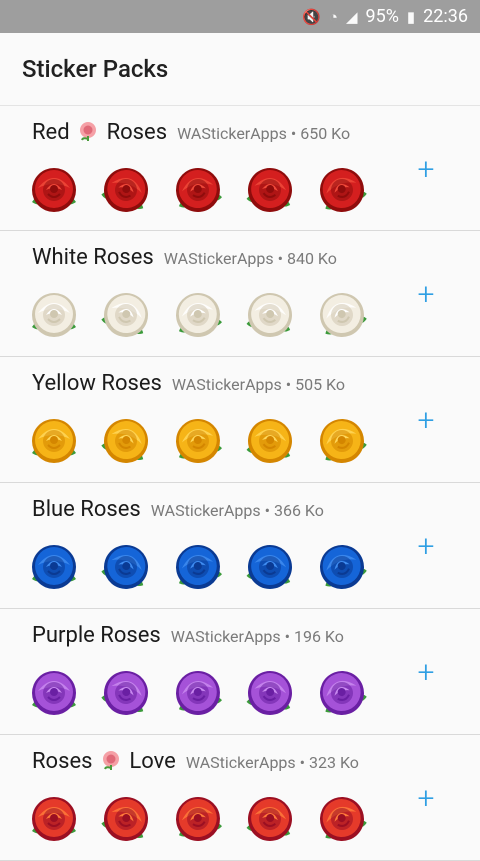 This screenshot has height=861, width=480. Describe the element at coordinates (318, 636) in the screenshot. I see `pack-size: 196 Ko` at that location.